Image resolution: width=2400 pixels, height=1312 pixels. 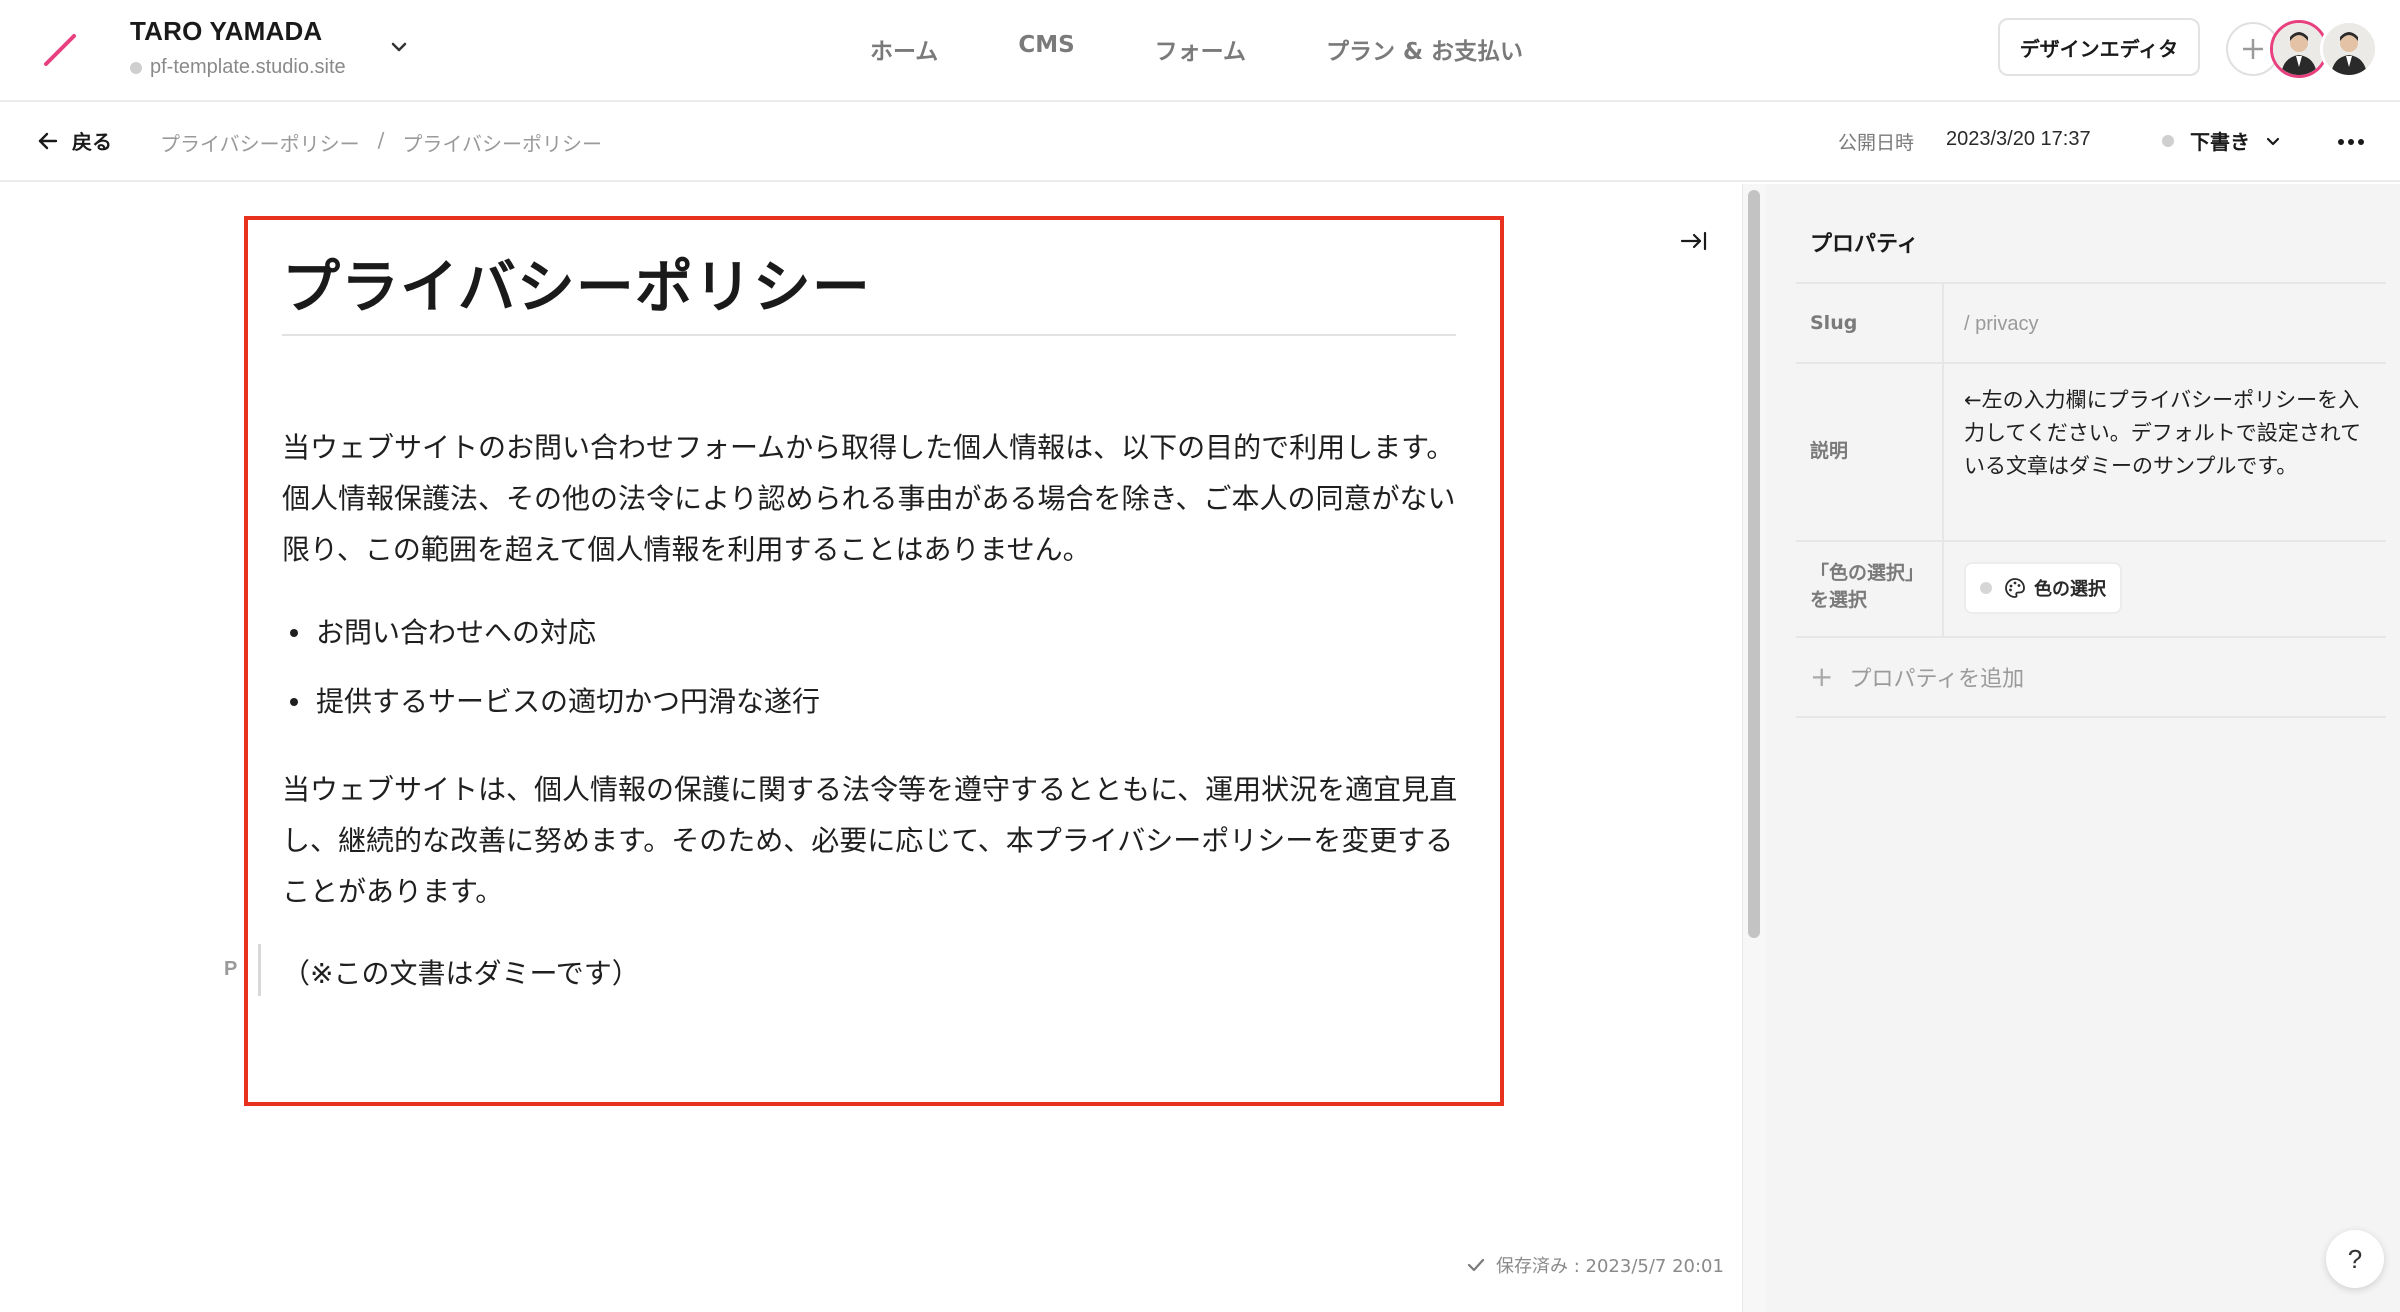 I want to click on palette-icon, so click(x=2015, y=588).